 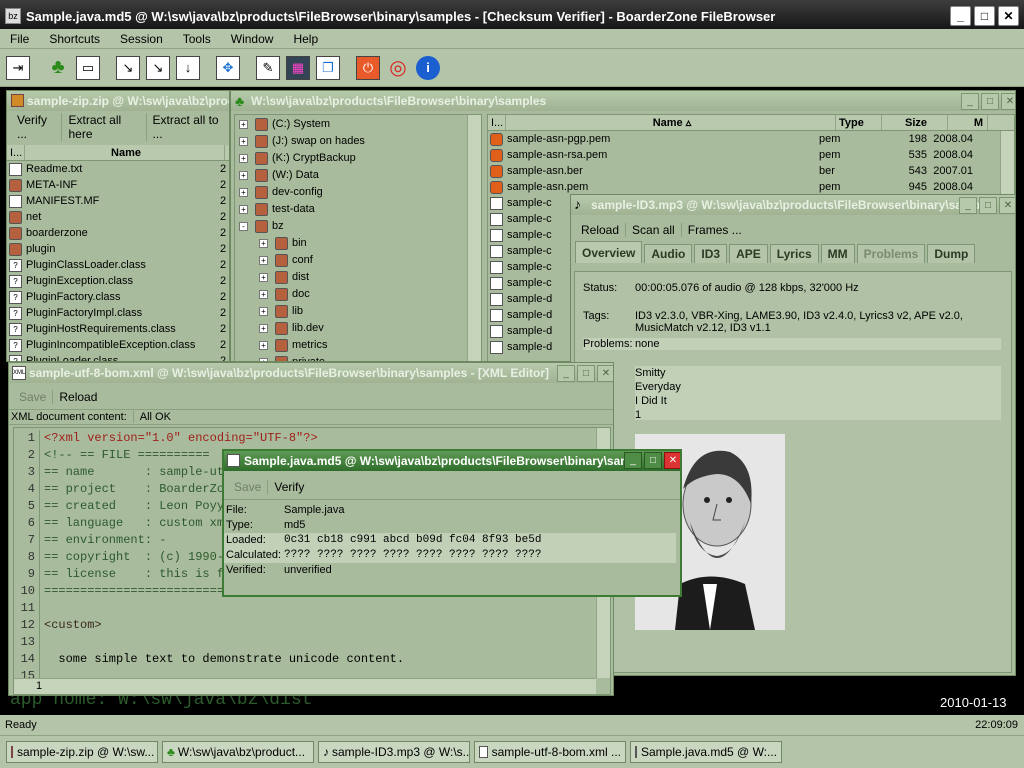 I want to click on zip-col-name: Name, so click(x=125, y=152).